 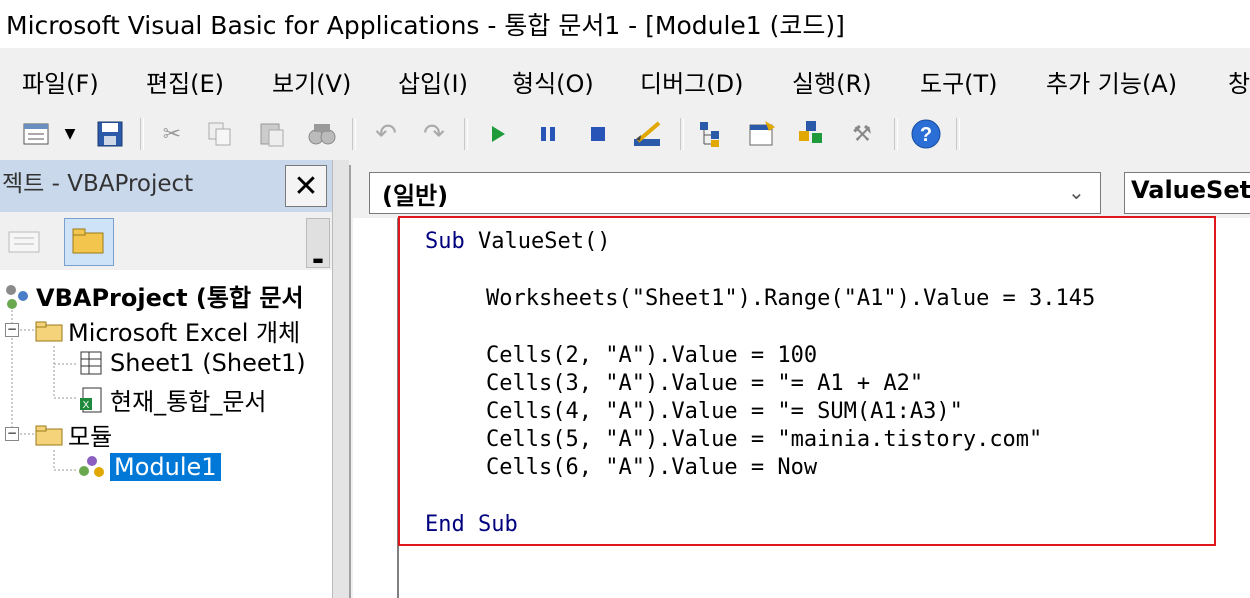 I want to click on tree-item-sheet1: Sheet1 (Sheet1), so click(x=191, y=363).